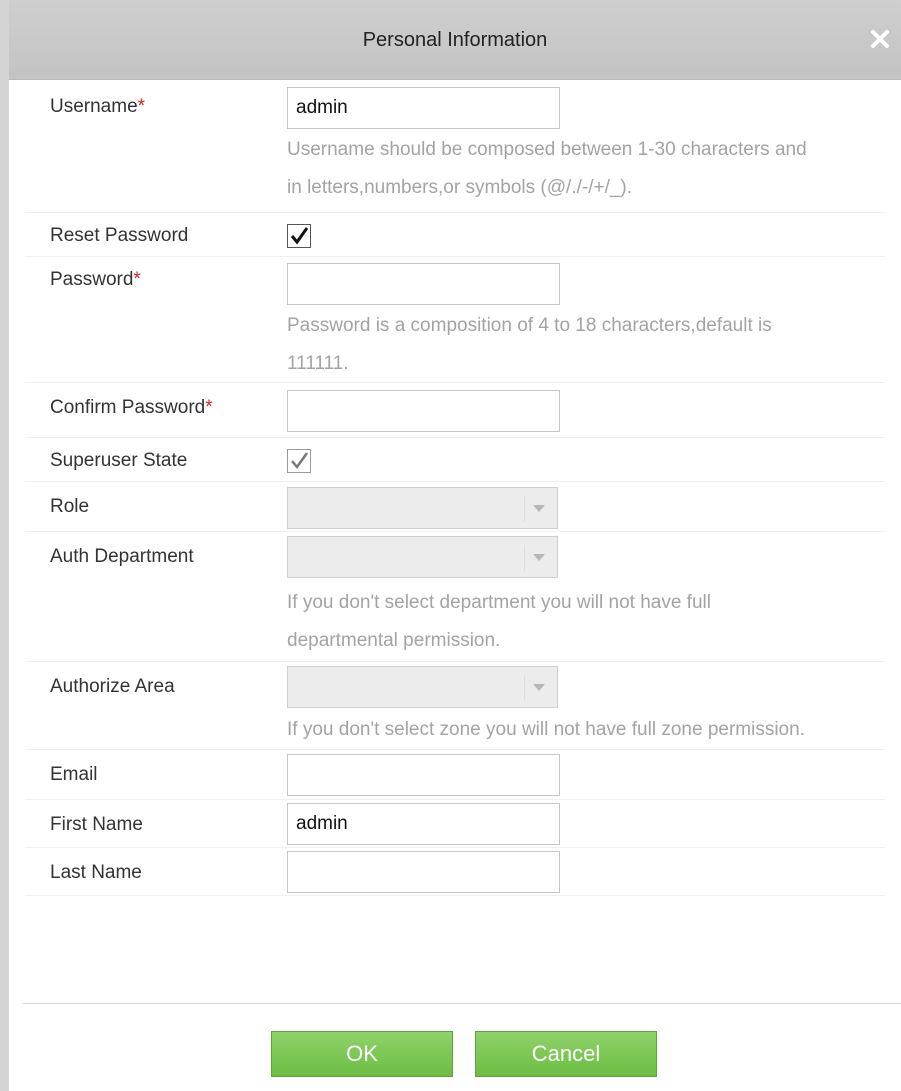 The width and height of the screenshot is (901, 1091). I want to click on role-label: Role, so click(70, 506).